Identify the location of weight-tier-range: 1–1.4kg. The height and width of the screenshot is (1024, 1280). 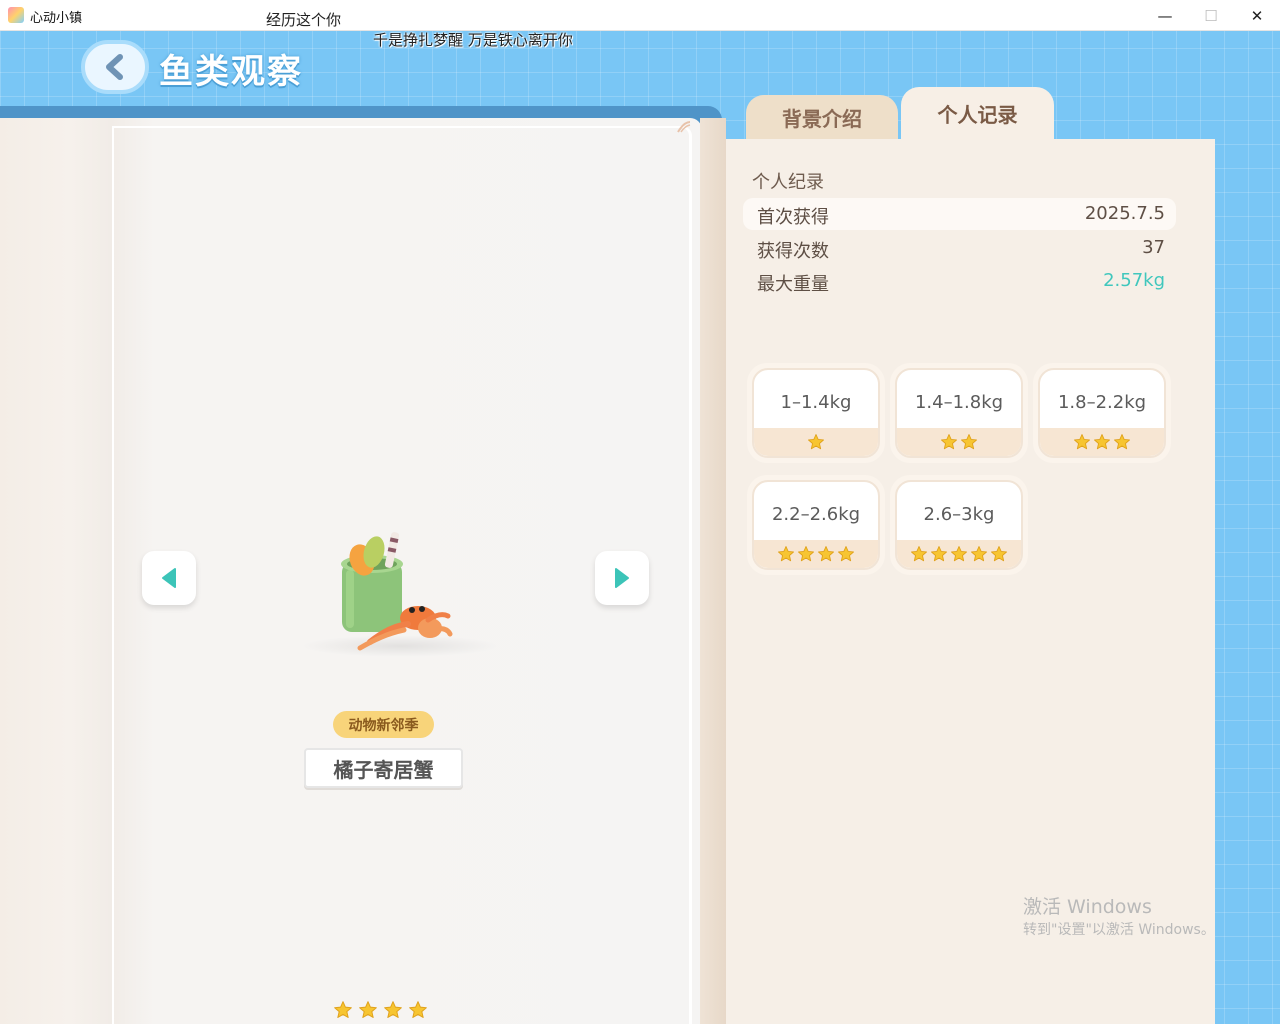
(816, 402).